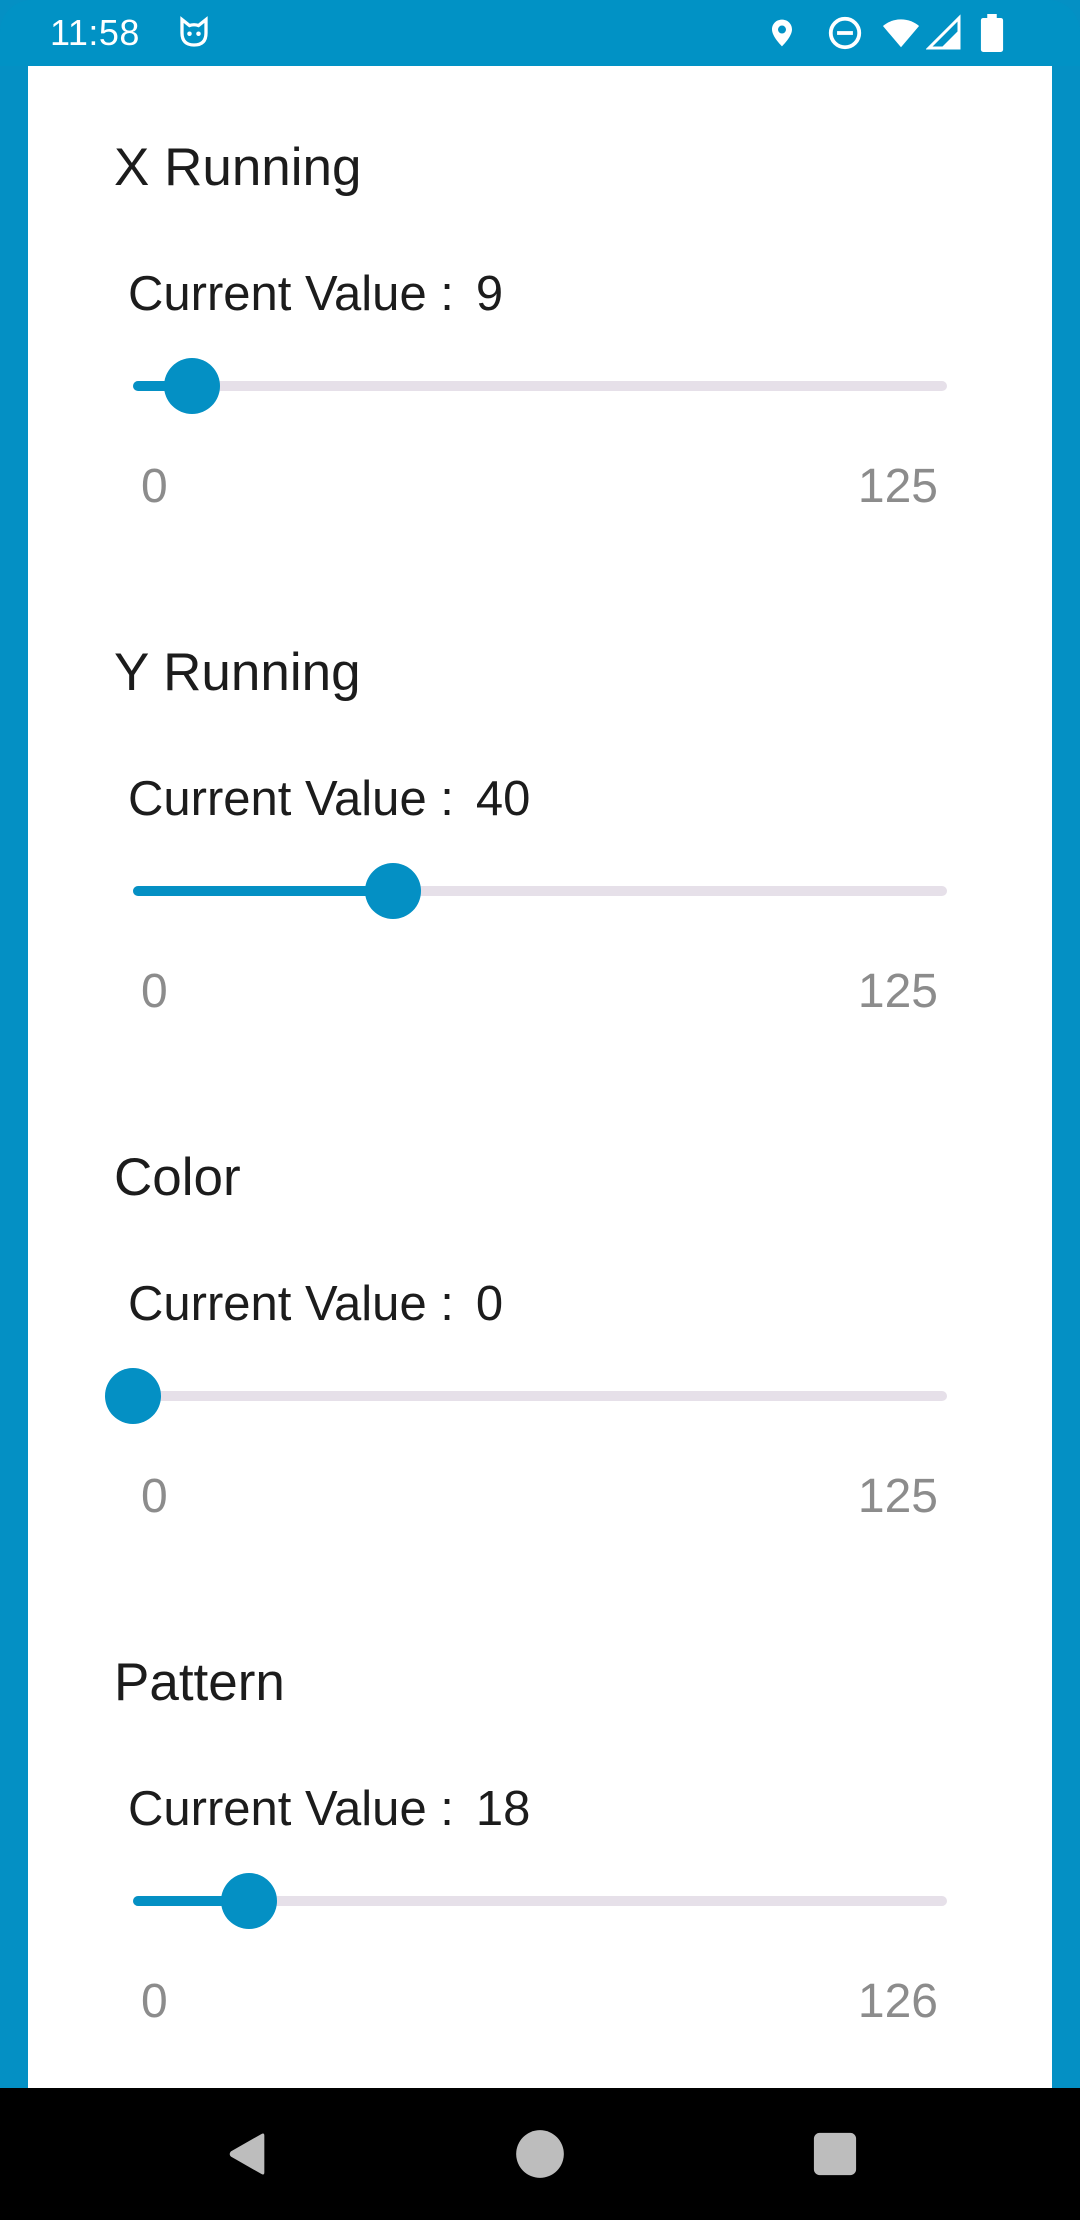  Describe the element at coordinates (237, 672) in the screenshot. I see `section-title: Y Running` at that location.